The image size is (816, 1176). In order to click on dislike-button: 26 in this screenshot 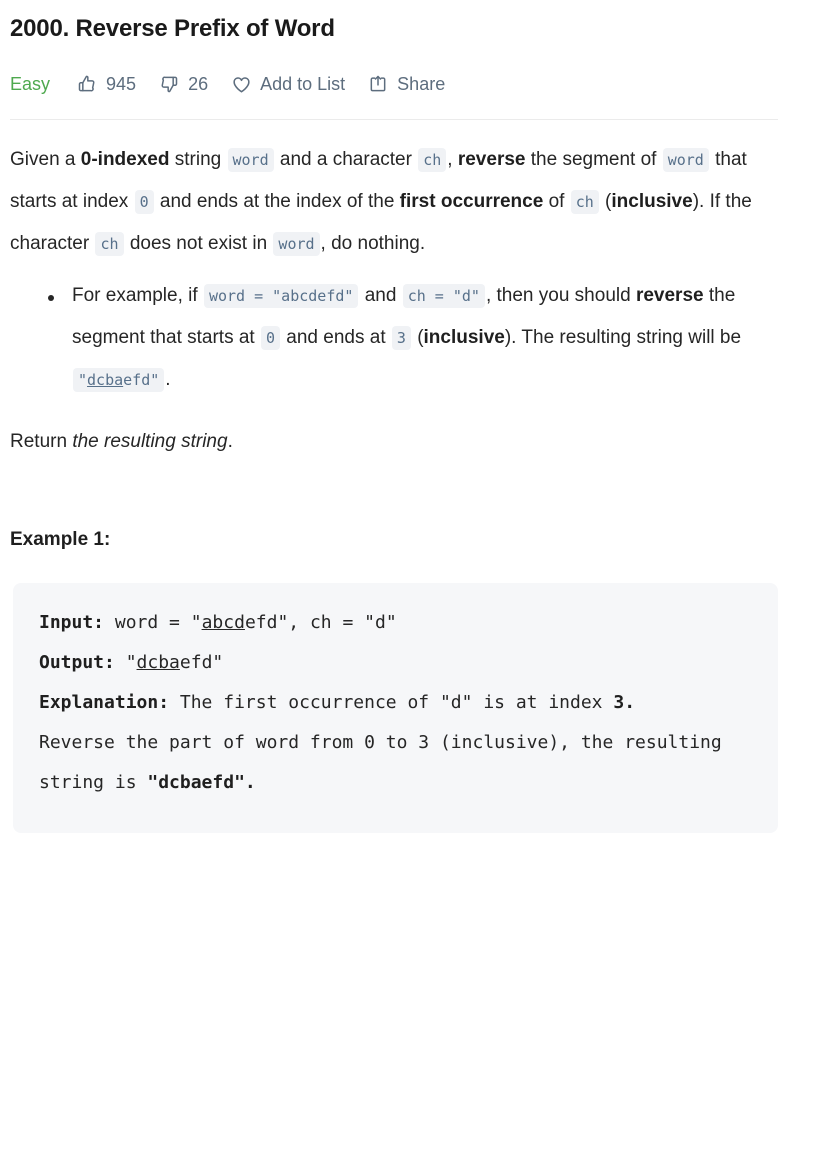, I will do `click(183, 84)`.